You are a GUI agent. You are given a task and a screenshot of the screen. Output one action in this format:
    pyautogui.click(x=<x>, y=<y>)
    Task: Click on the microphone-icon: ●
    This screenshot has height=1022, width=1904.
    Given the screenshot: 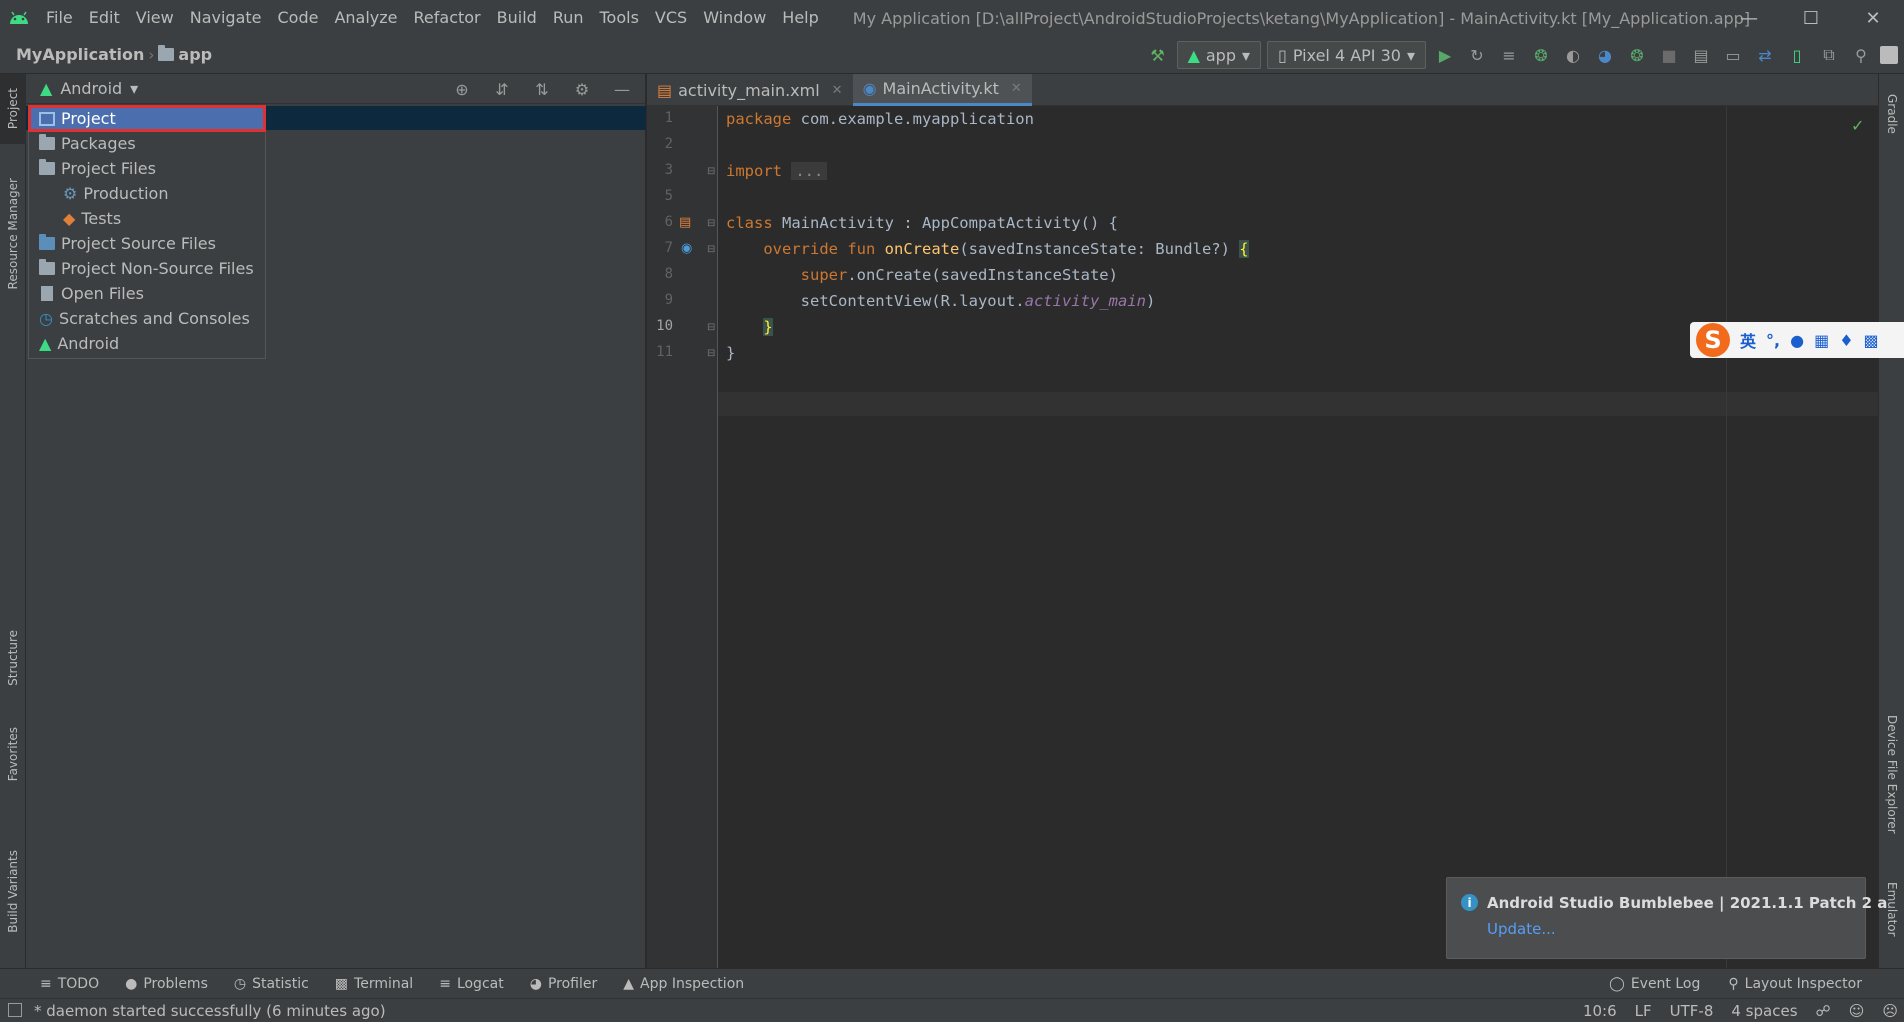 What is the action you would take?
    pyautogui.click(x=1797, y=340)
    